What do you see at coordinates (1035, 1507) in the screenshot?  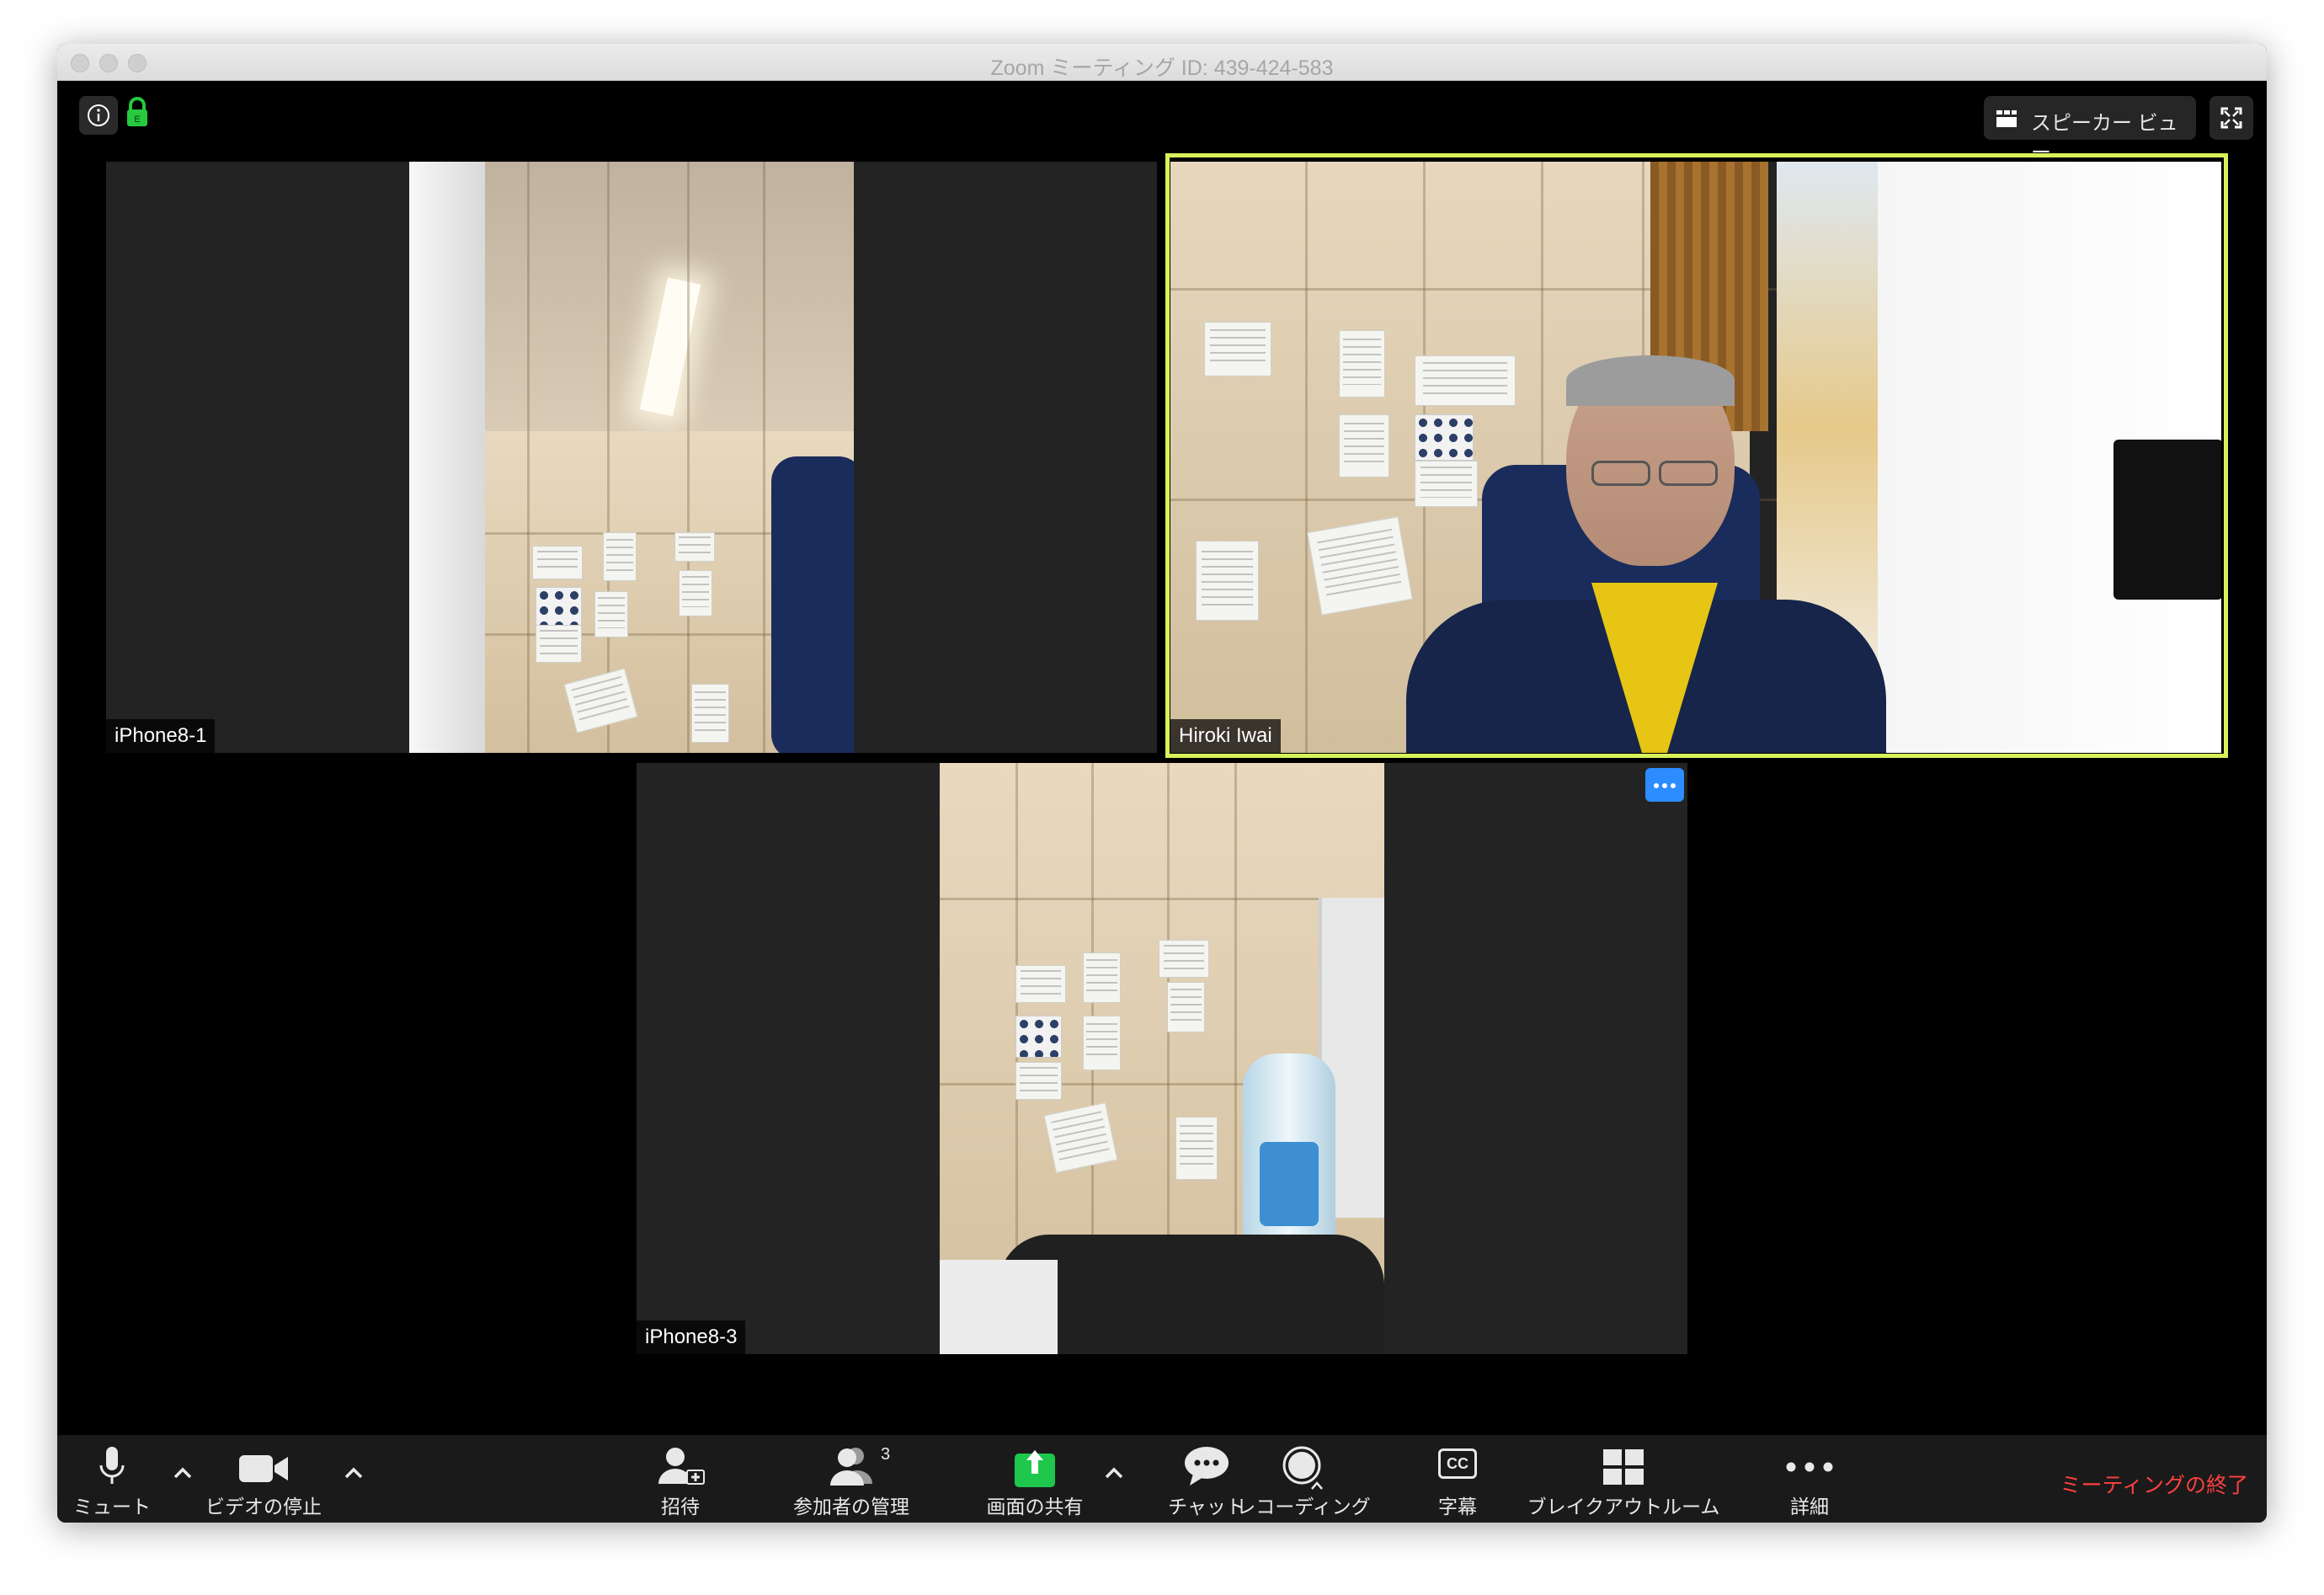 I see `share-screen-label: 画面の共有` at bounding box center [1035, 1507].